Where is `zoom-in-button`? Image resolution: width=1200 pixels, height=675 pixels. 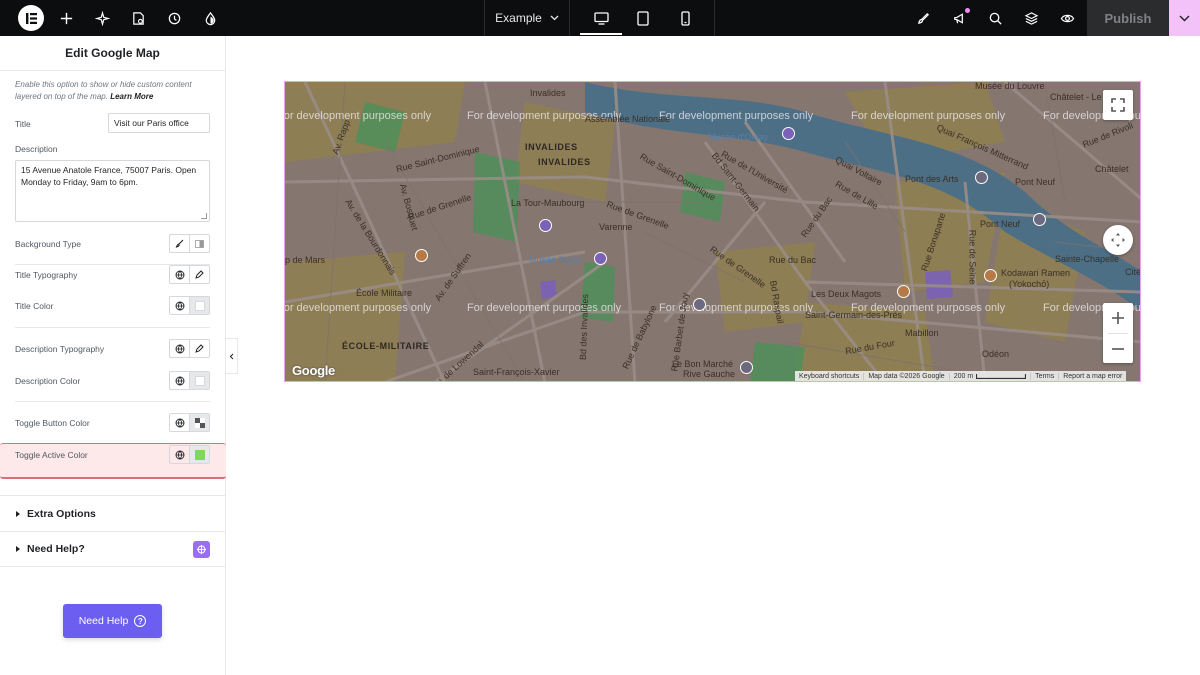 zoom-in-button is located at coordinates (1118, 318).